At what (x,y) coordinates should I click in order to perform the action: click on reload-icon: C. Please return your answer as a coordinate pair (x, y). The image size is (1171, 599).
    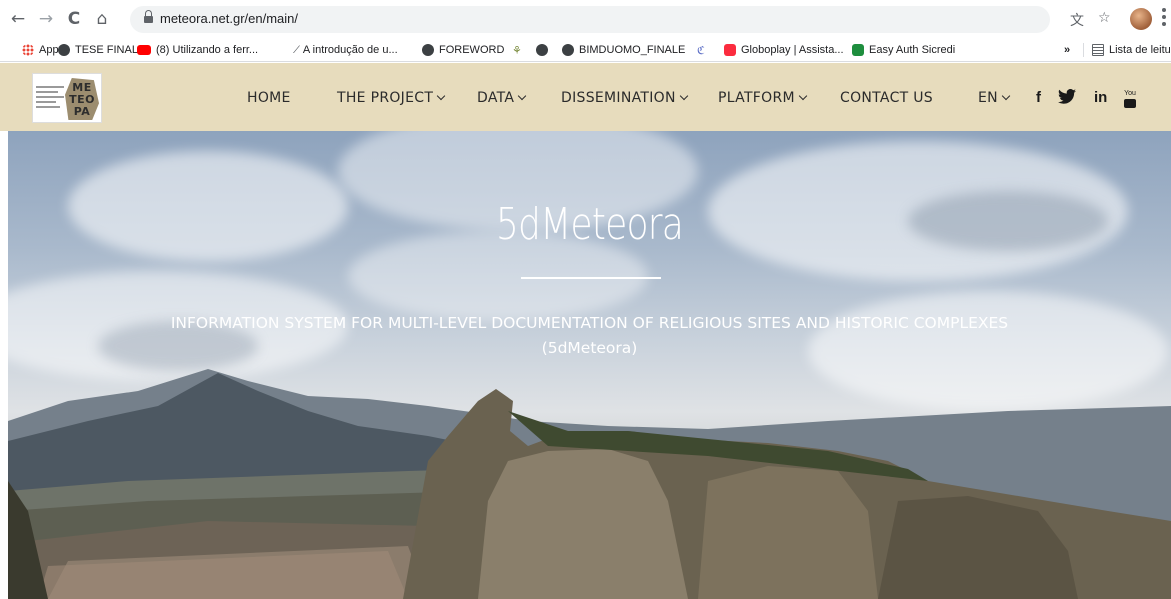
    Looking at the image, I should click on (74, 19).